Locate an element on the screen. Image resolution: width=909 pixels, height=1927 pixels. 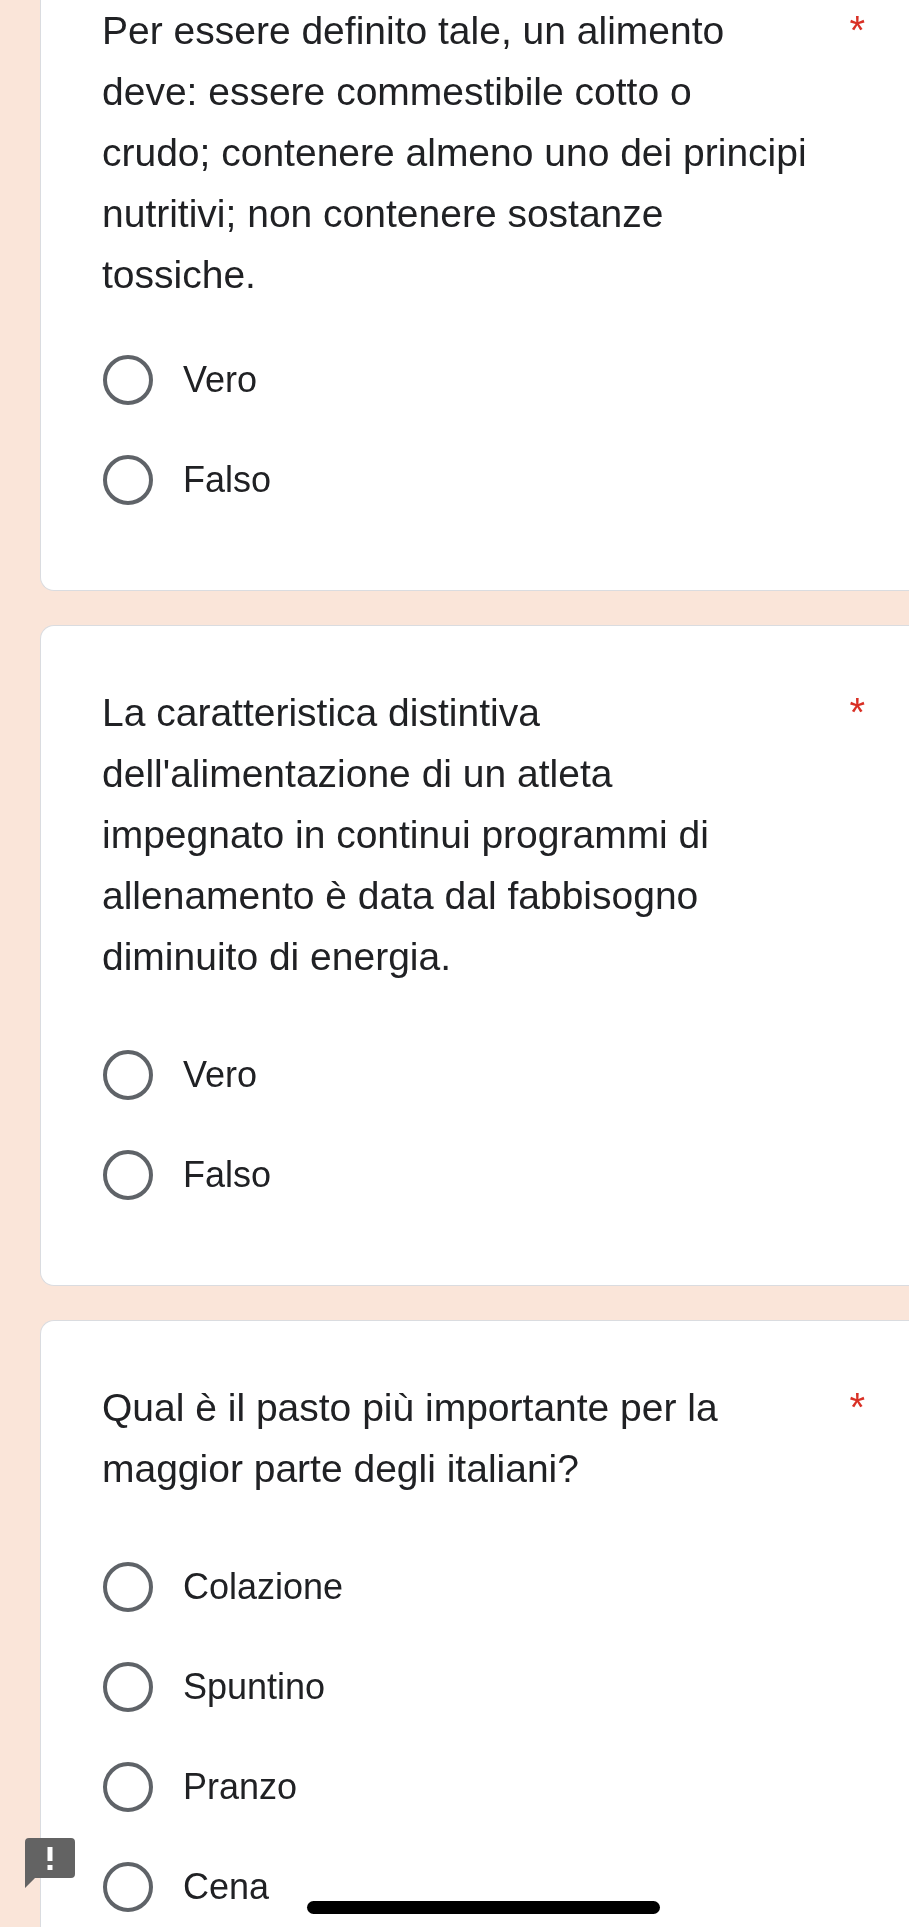
option-label: Pranzo is located at coordinates (240, 1787).